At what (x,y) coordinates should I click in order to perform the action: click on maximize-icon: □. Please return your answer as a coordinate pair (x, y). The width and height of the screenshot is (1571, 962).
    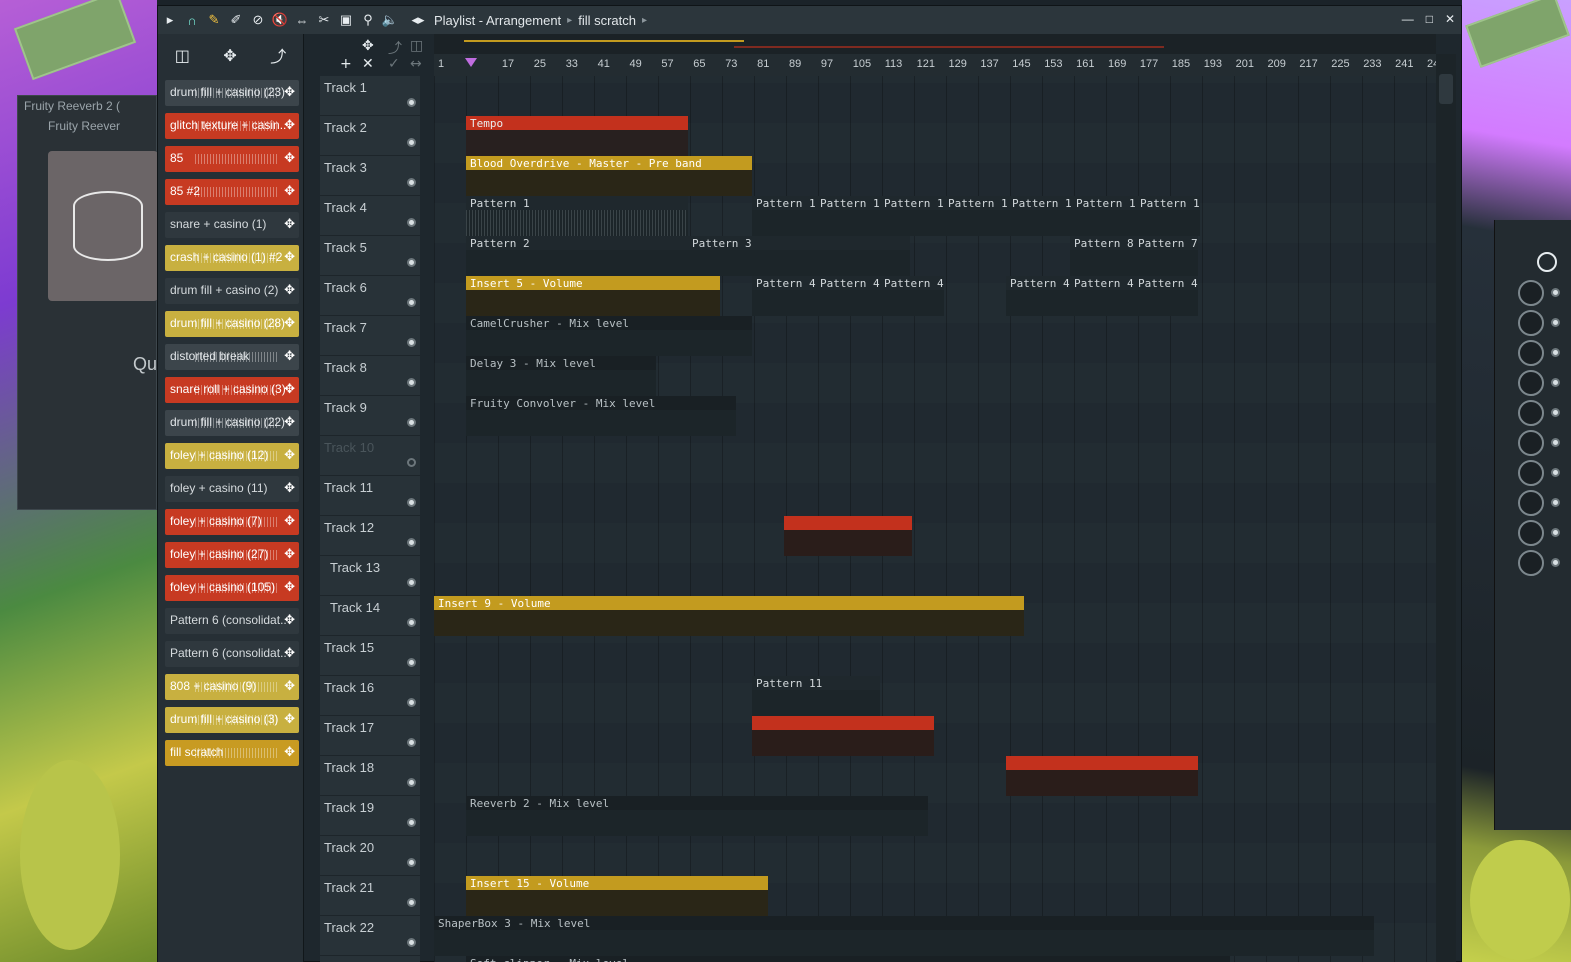
    Looking at the image, I should click on (1429, 19).